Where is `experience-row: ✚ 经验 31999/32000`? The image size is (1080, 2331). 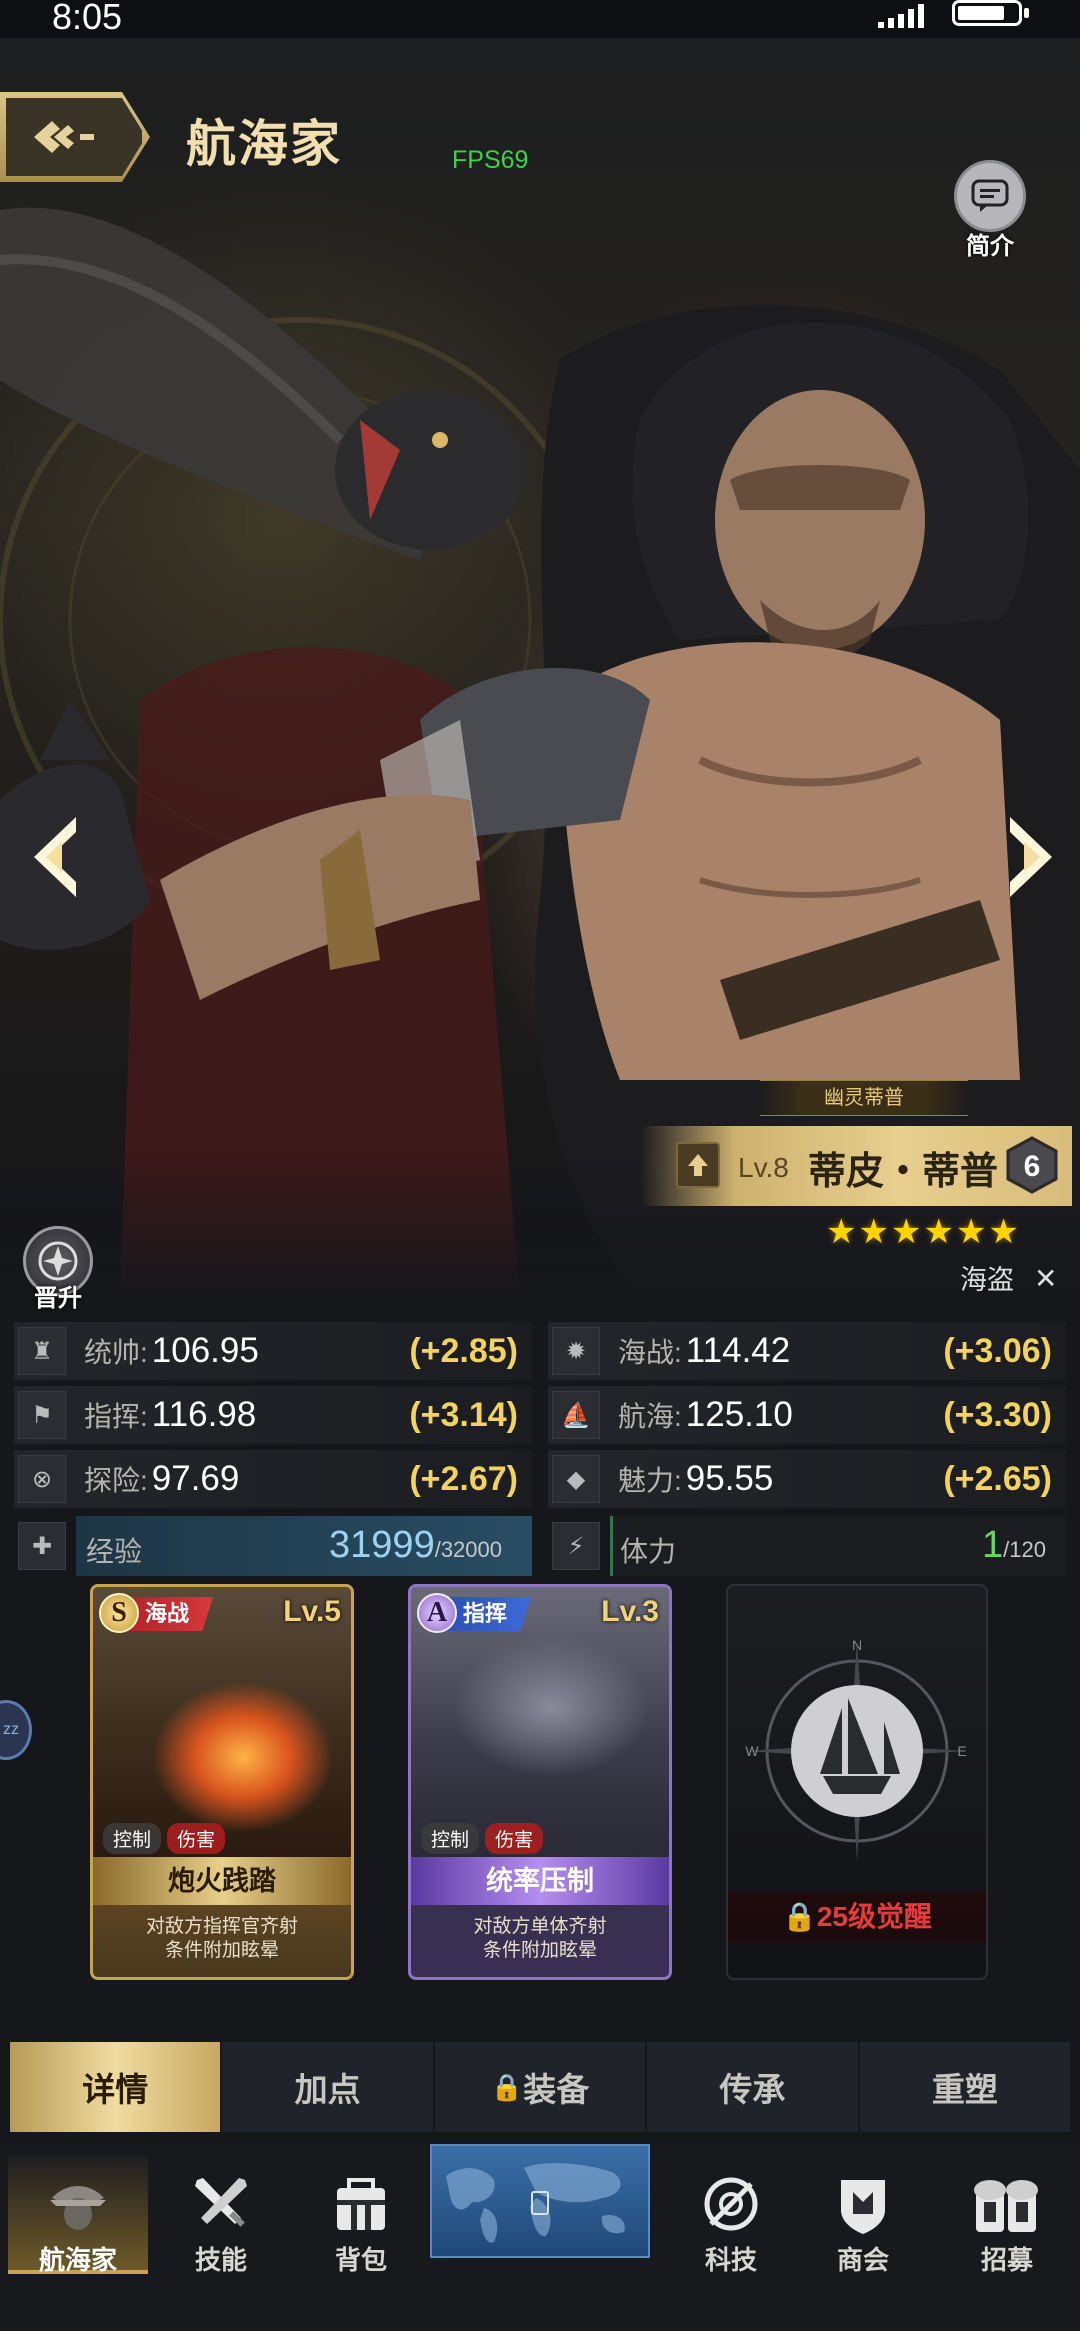
experience-row: ✚ 经验 31999/32000 is located at coordinates (273, 1546).